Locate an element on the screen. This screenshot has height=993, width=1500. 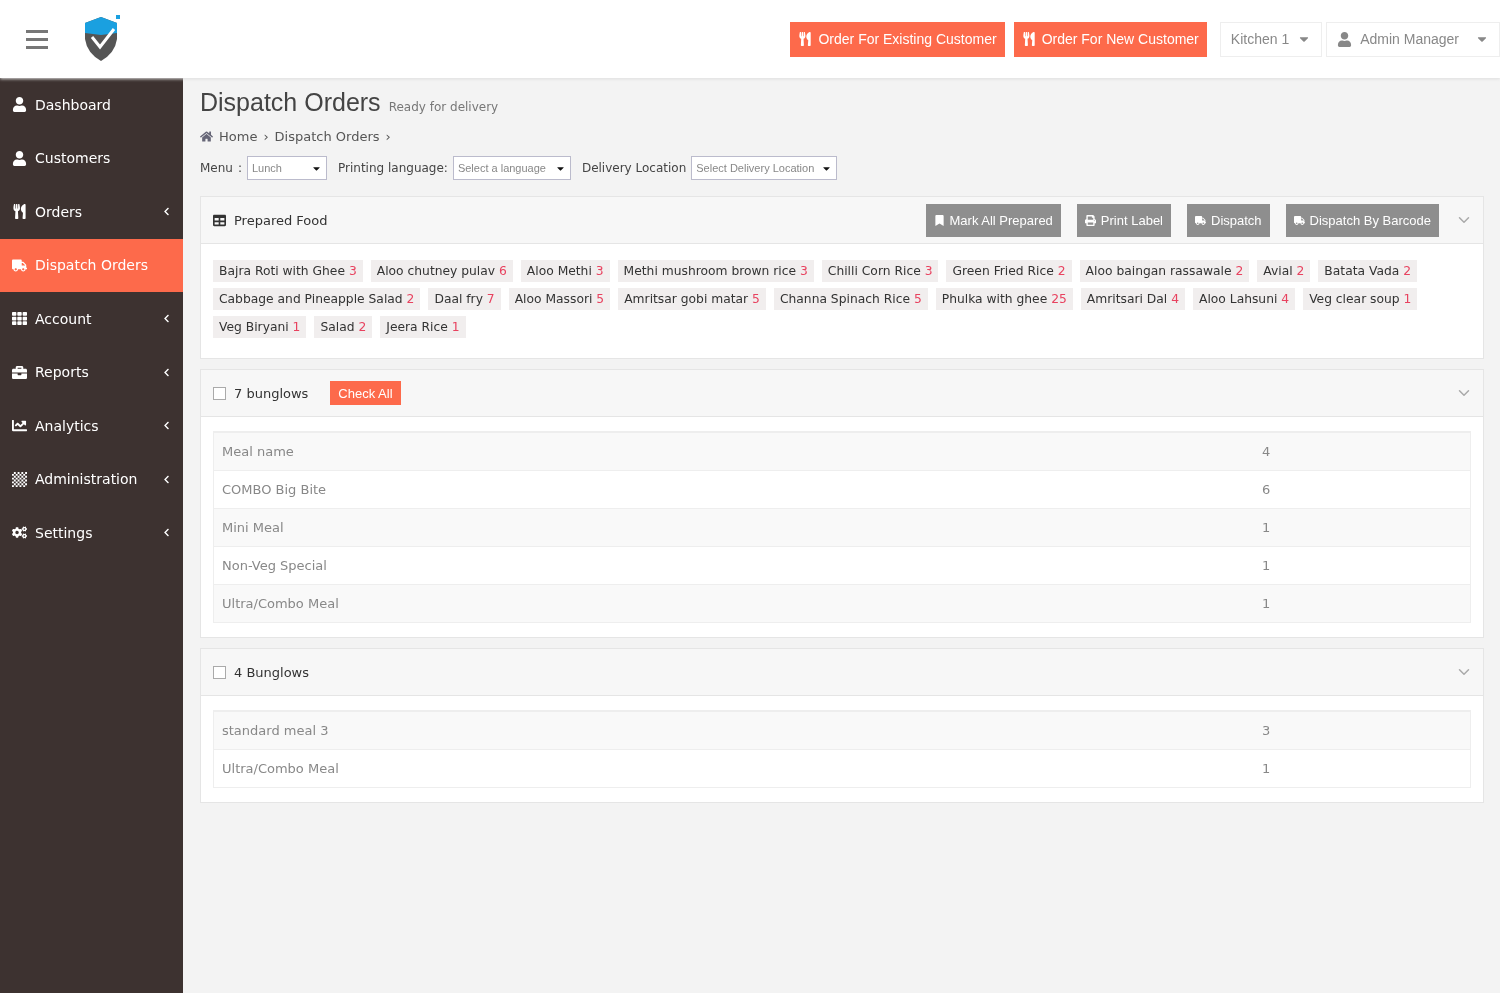
food-tag: Avial 2 is located at coordinates (1284, 271).